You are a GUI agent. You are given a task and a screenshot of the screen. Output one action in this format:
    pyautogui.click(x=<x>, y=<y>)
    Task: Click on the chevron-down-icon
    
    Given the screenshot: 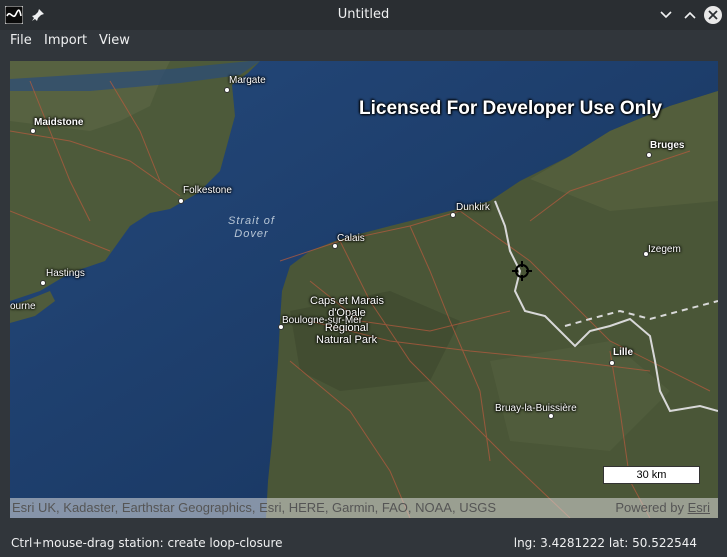 What is the action you would take?
    pyautogui.click(x=666, y=15)
    